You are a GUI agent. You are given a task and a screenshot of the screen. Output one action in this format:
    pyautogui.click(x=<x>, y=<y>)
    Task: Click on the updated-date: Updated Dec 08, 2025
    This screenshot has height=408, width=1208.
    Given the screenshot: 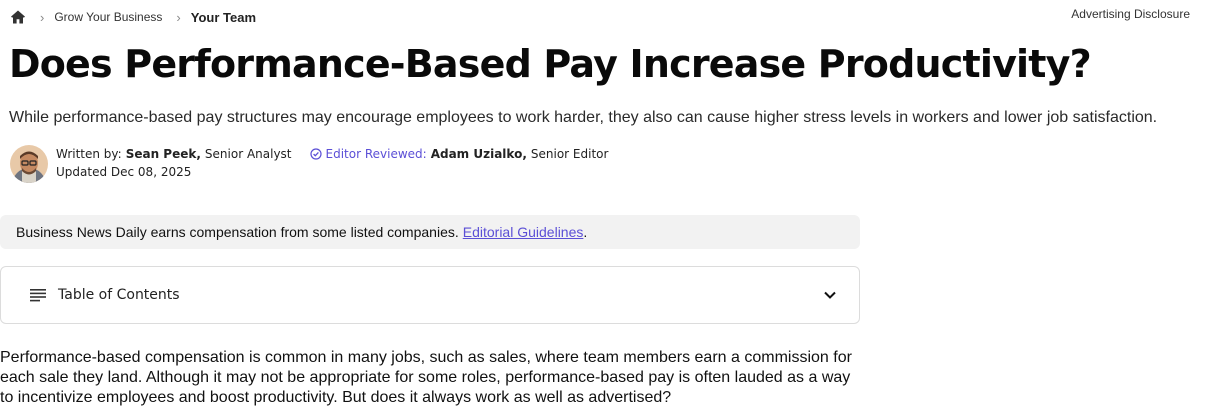 What is the action you would take?
    pyautogui.click(x=124, y=172)
    